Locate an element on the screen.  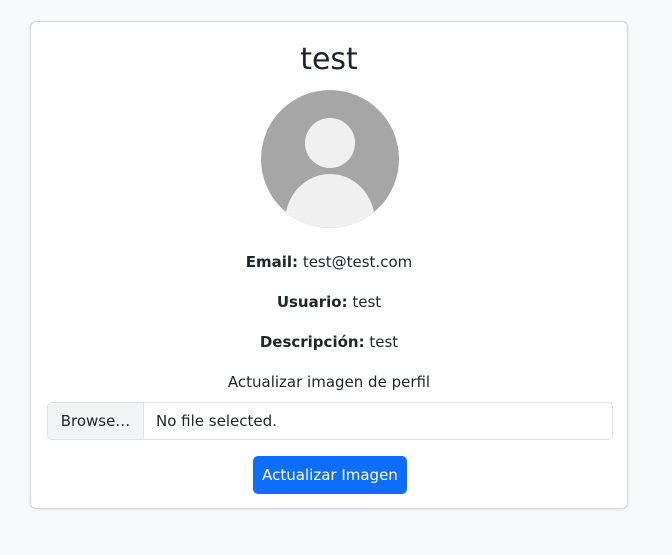
update-image-button: Actualizar Imagen is located at coordinates (330, 475).